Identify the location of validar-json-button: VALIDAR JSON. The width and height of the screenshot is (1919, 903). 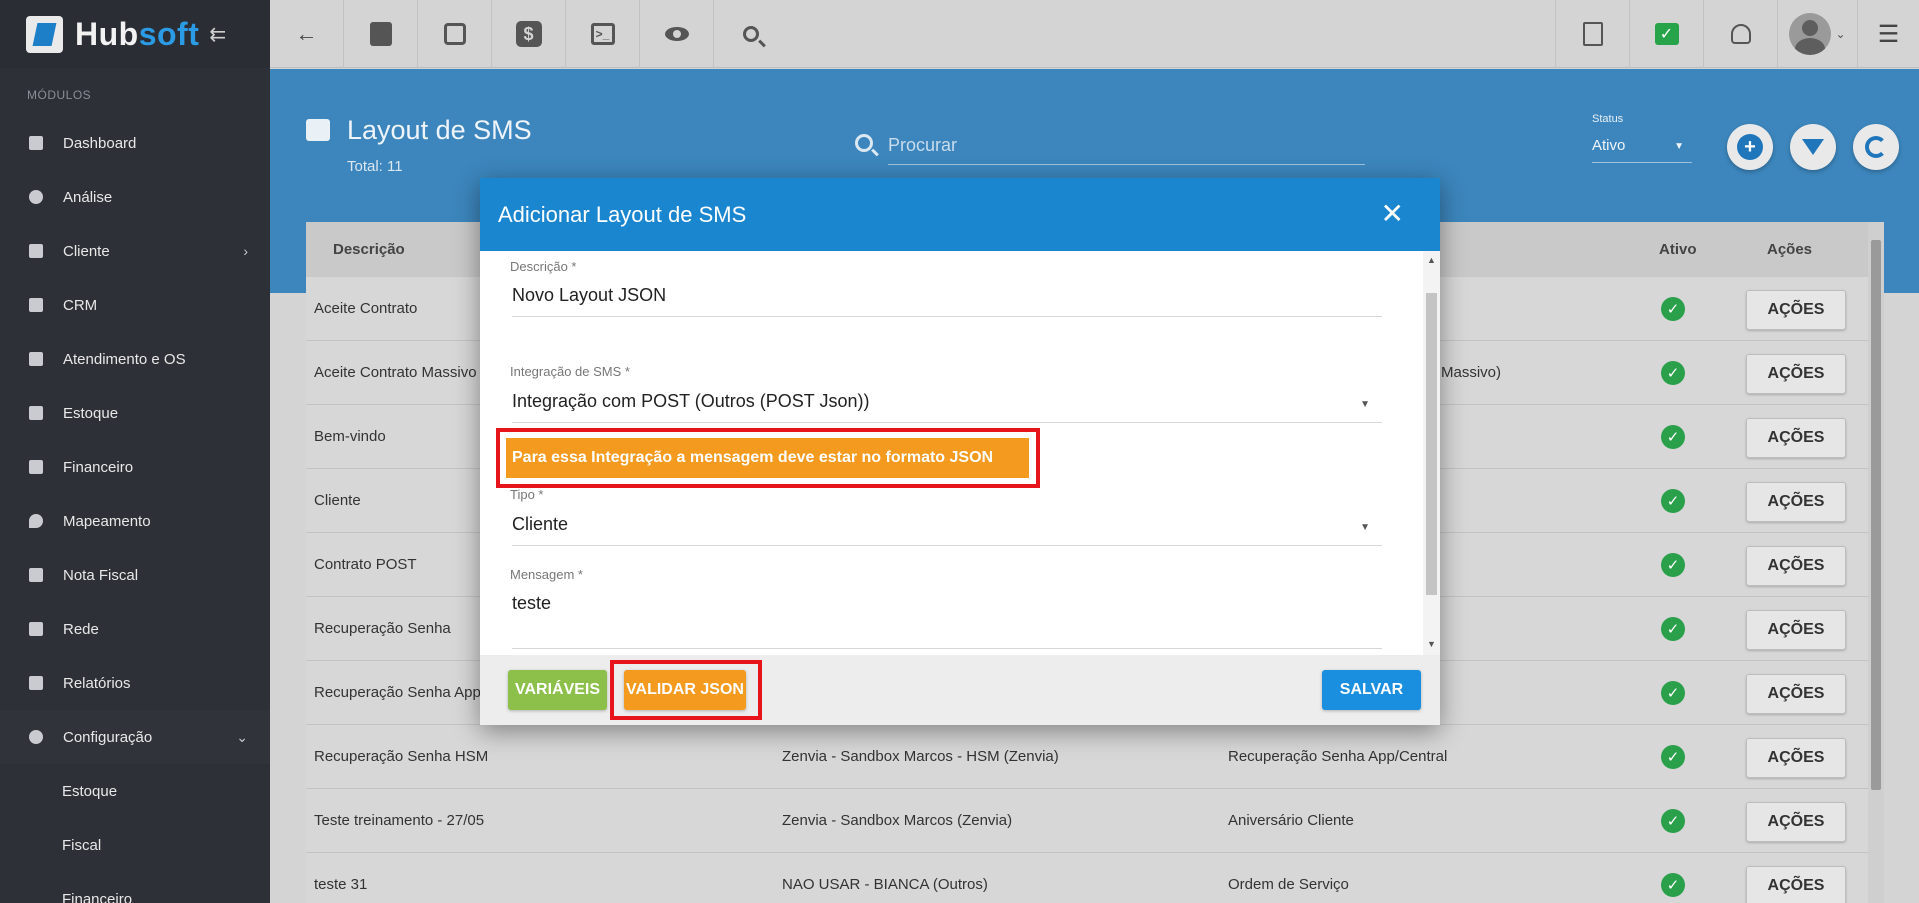
(685, 690).